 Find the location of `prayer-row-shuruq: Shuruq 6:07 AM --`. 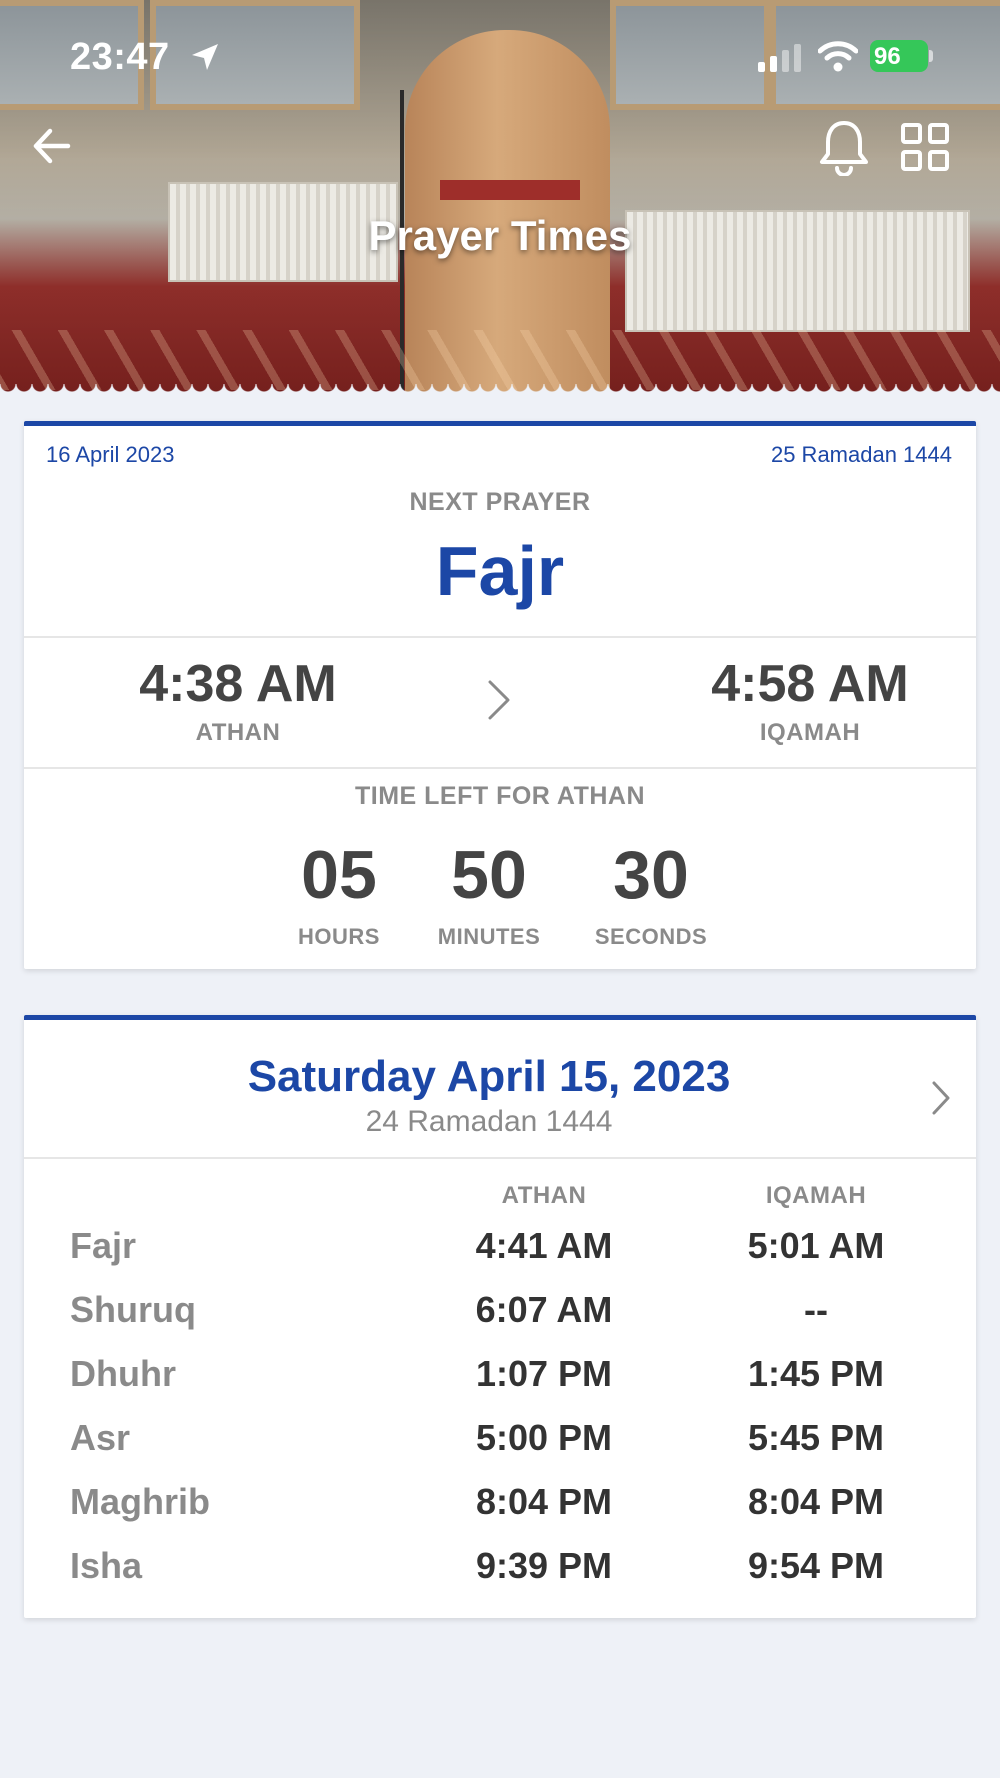

prayer-row-shuruq: Shuruq 6:07 AM -- is located at coordinates (500, 1319).